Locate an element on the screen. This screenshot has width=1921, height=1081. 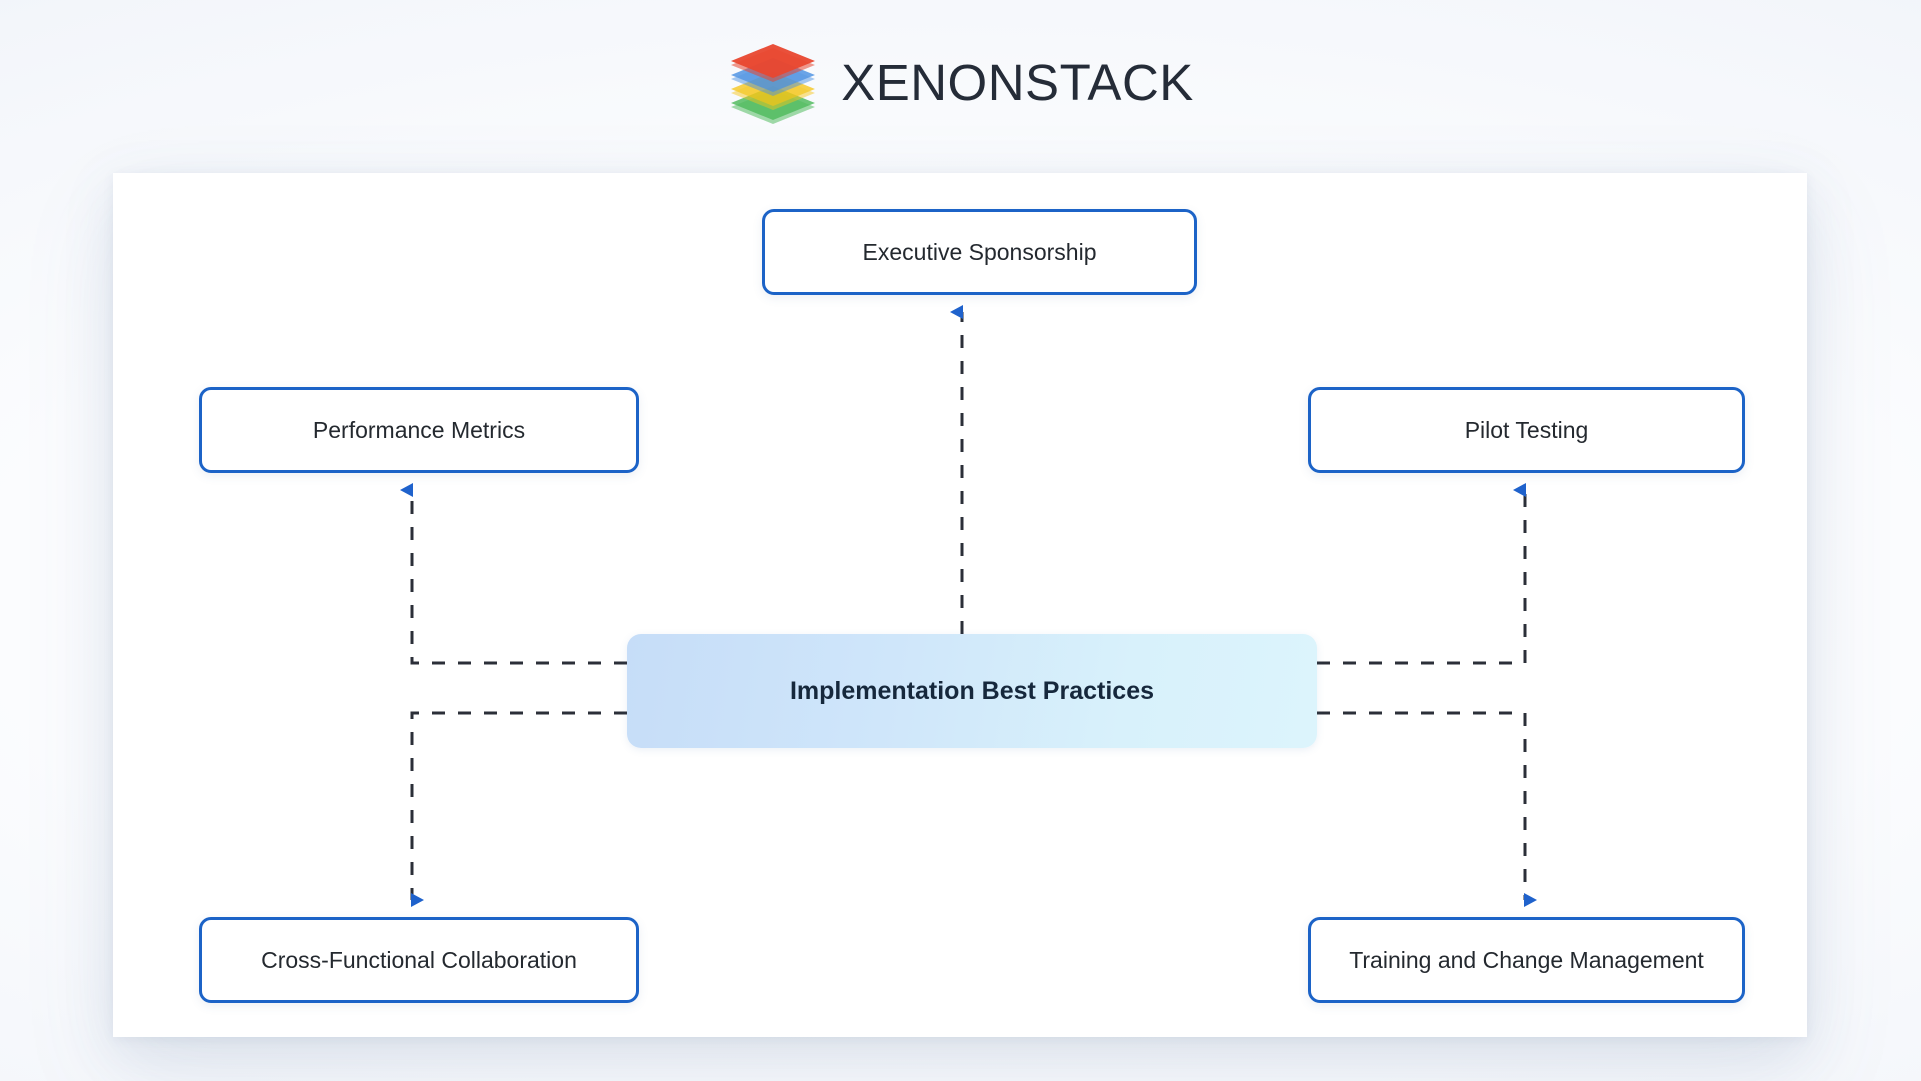
xenonstack-logo-icon is located at coordinates (773, 83).